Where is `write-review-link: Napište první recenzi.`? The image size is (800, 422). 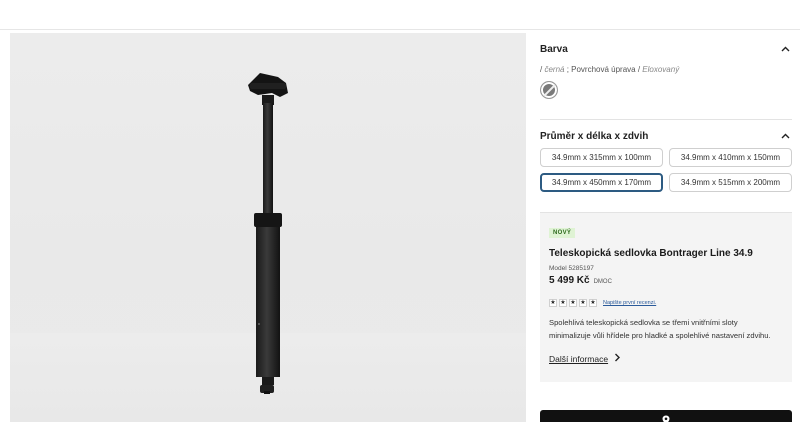
write-review-link: Napište první recenzi. is located at coordinates (629, 303).